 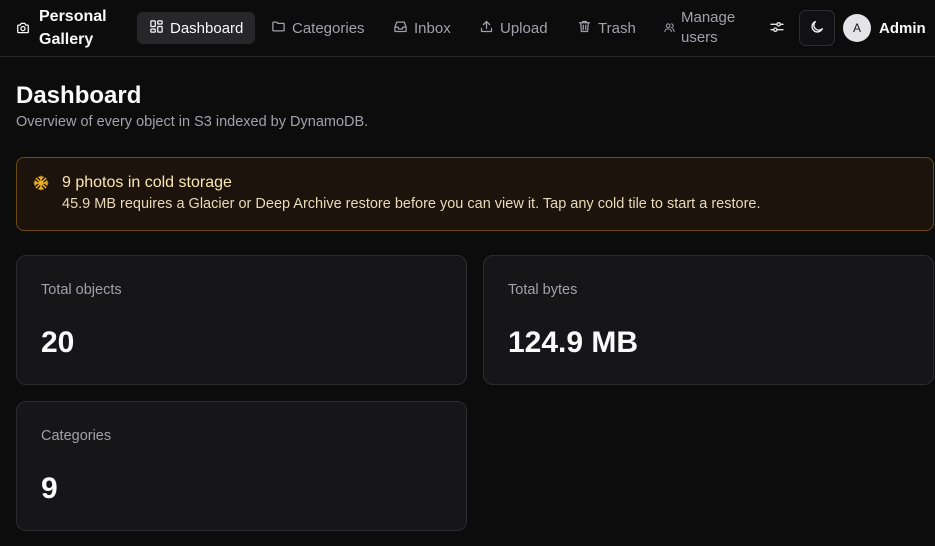 What do you see at coordinates (81, 290) in the screenshot?
I see `stat-label: Total objects` at bounding box center [81, 290].